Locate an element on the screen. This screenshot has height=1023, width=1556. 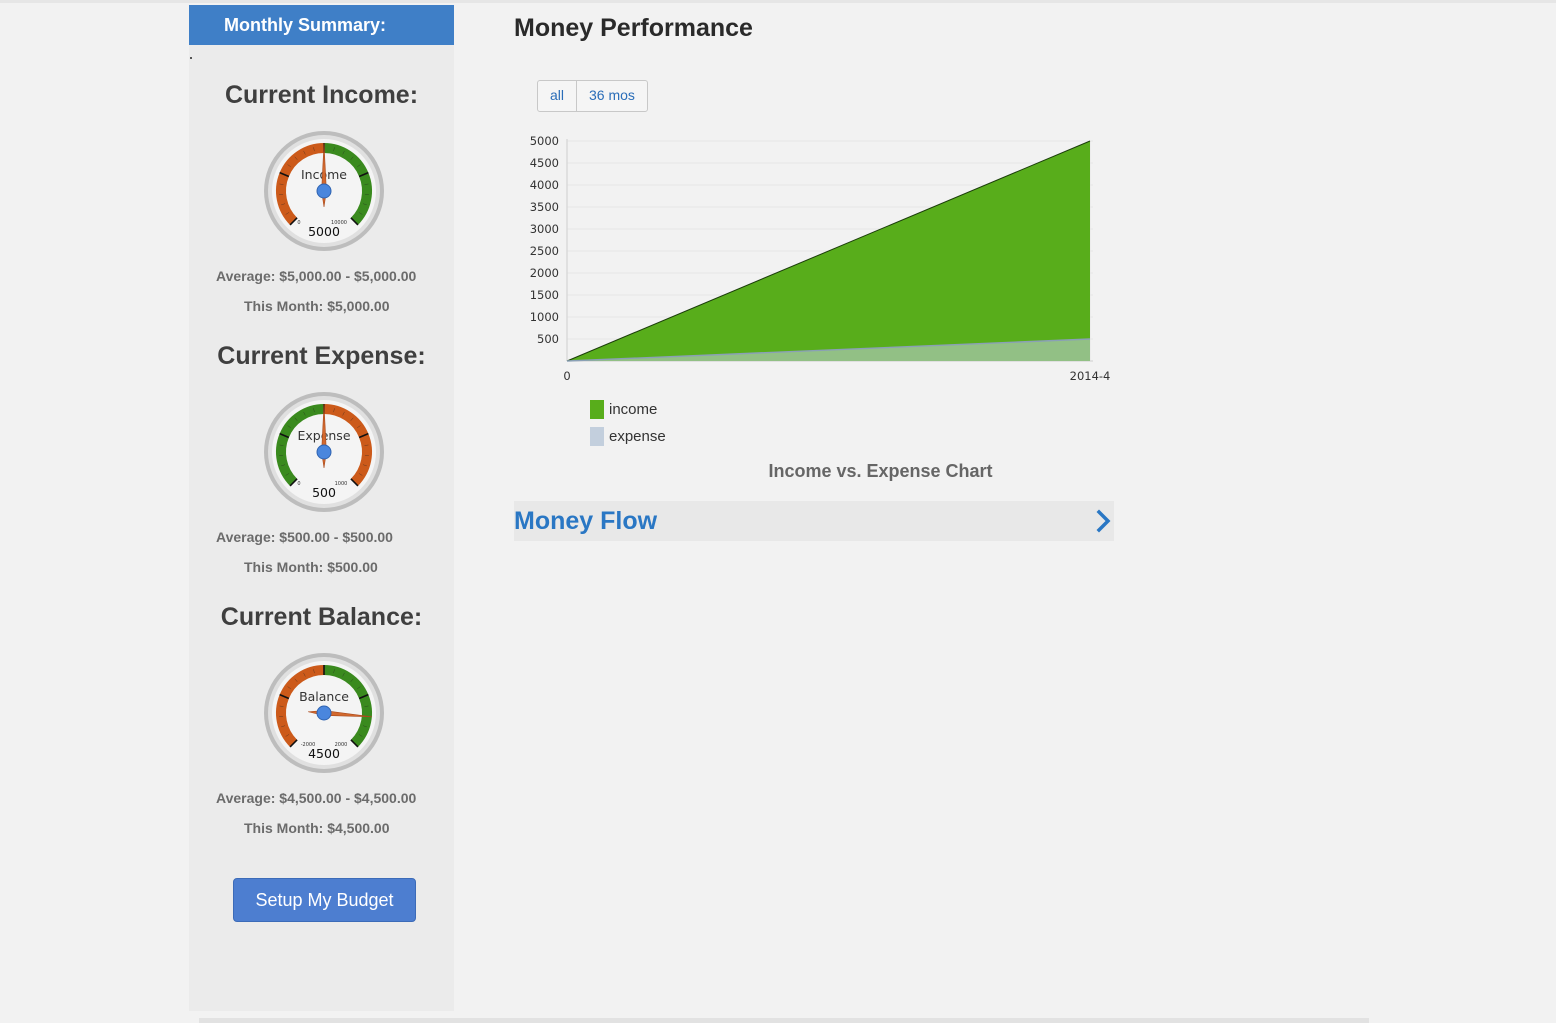
range-selector: all 36 mos is located at coordinates (592, 96).